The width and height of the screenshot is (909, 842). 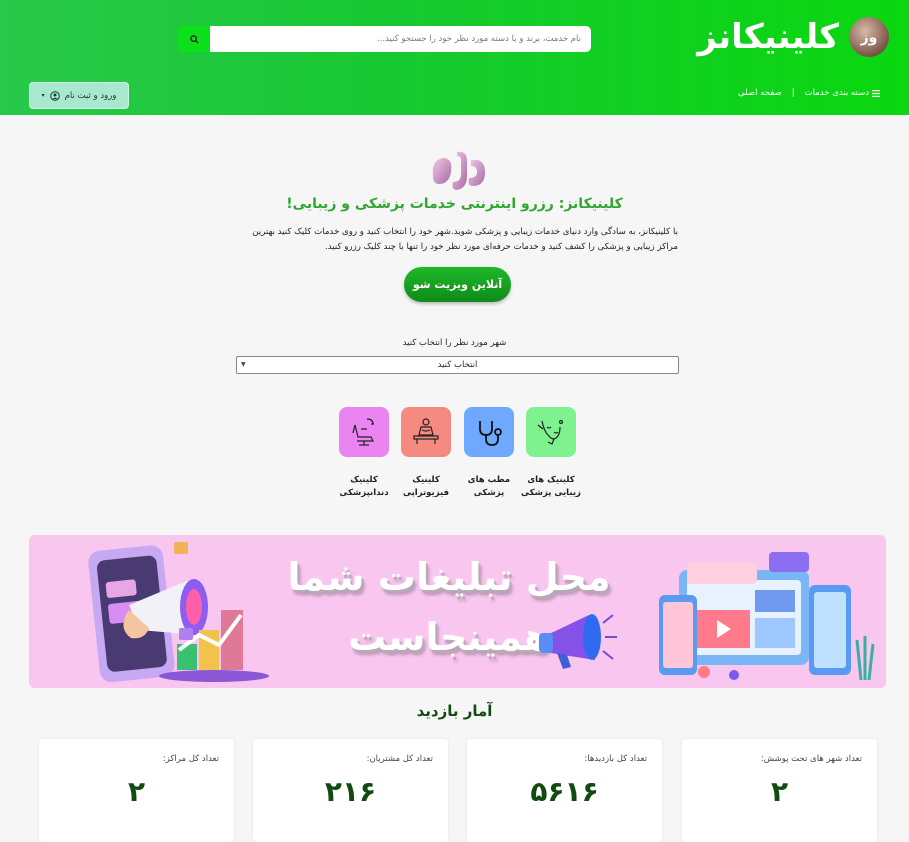 I want to click on login-button: ورود و ثبت نام ▾, so click(x=79, y=95).